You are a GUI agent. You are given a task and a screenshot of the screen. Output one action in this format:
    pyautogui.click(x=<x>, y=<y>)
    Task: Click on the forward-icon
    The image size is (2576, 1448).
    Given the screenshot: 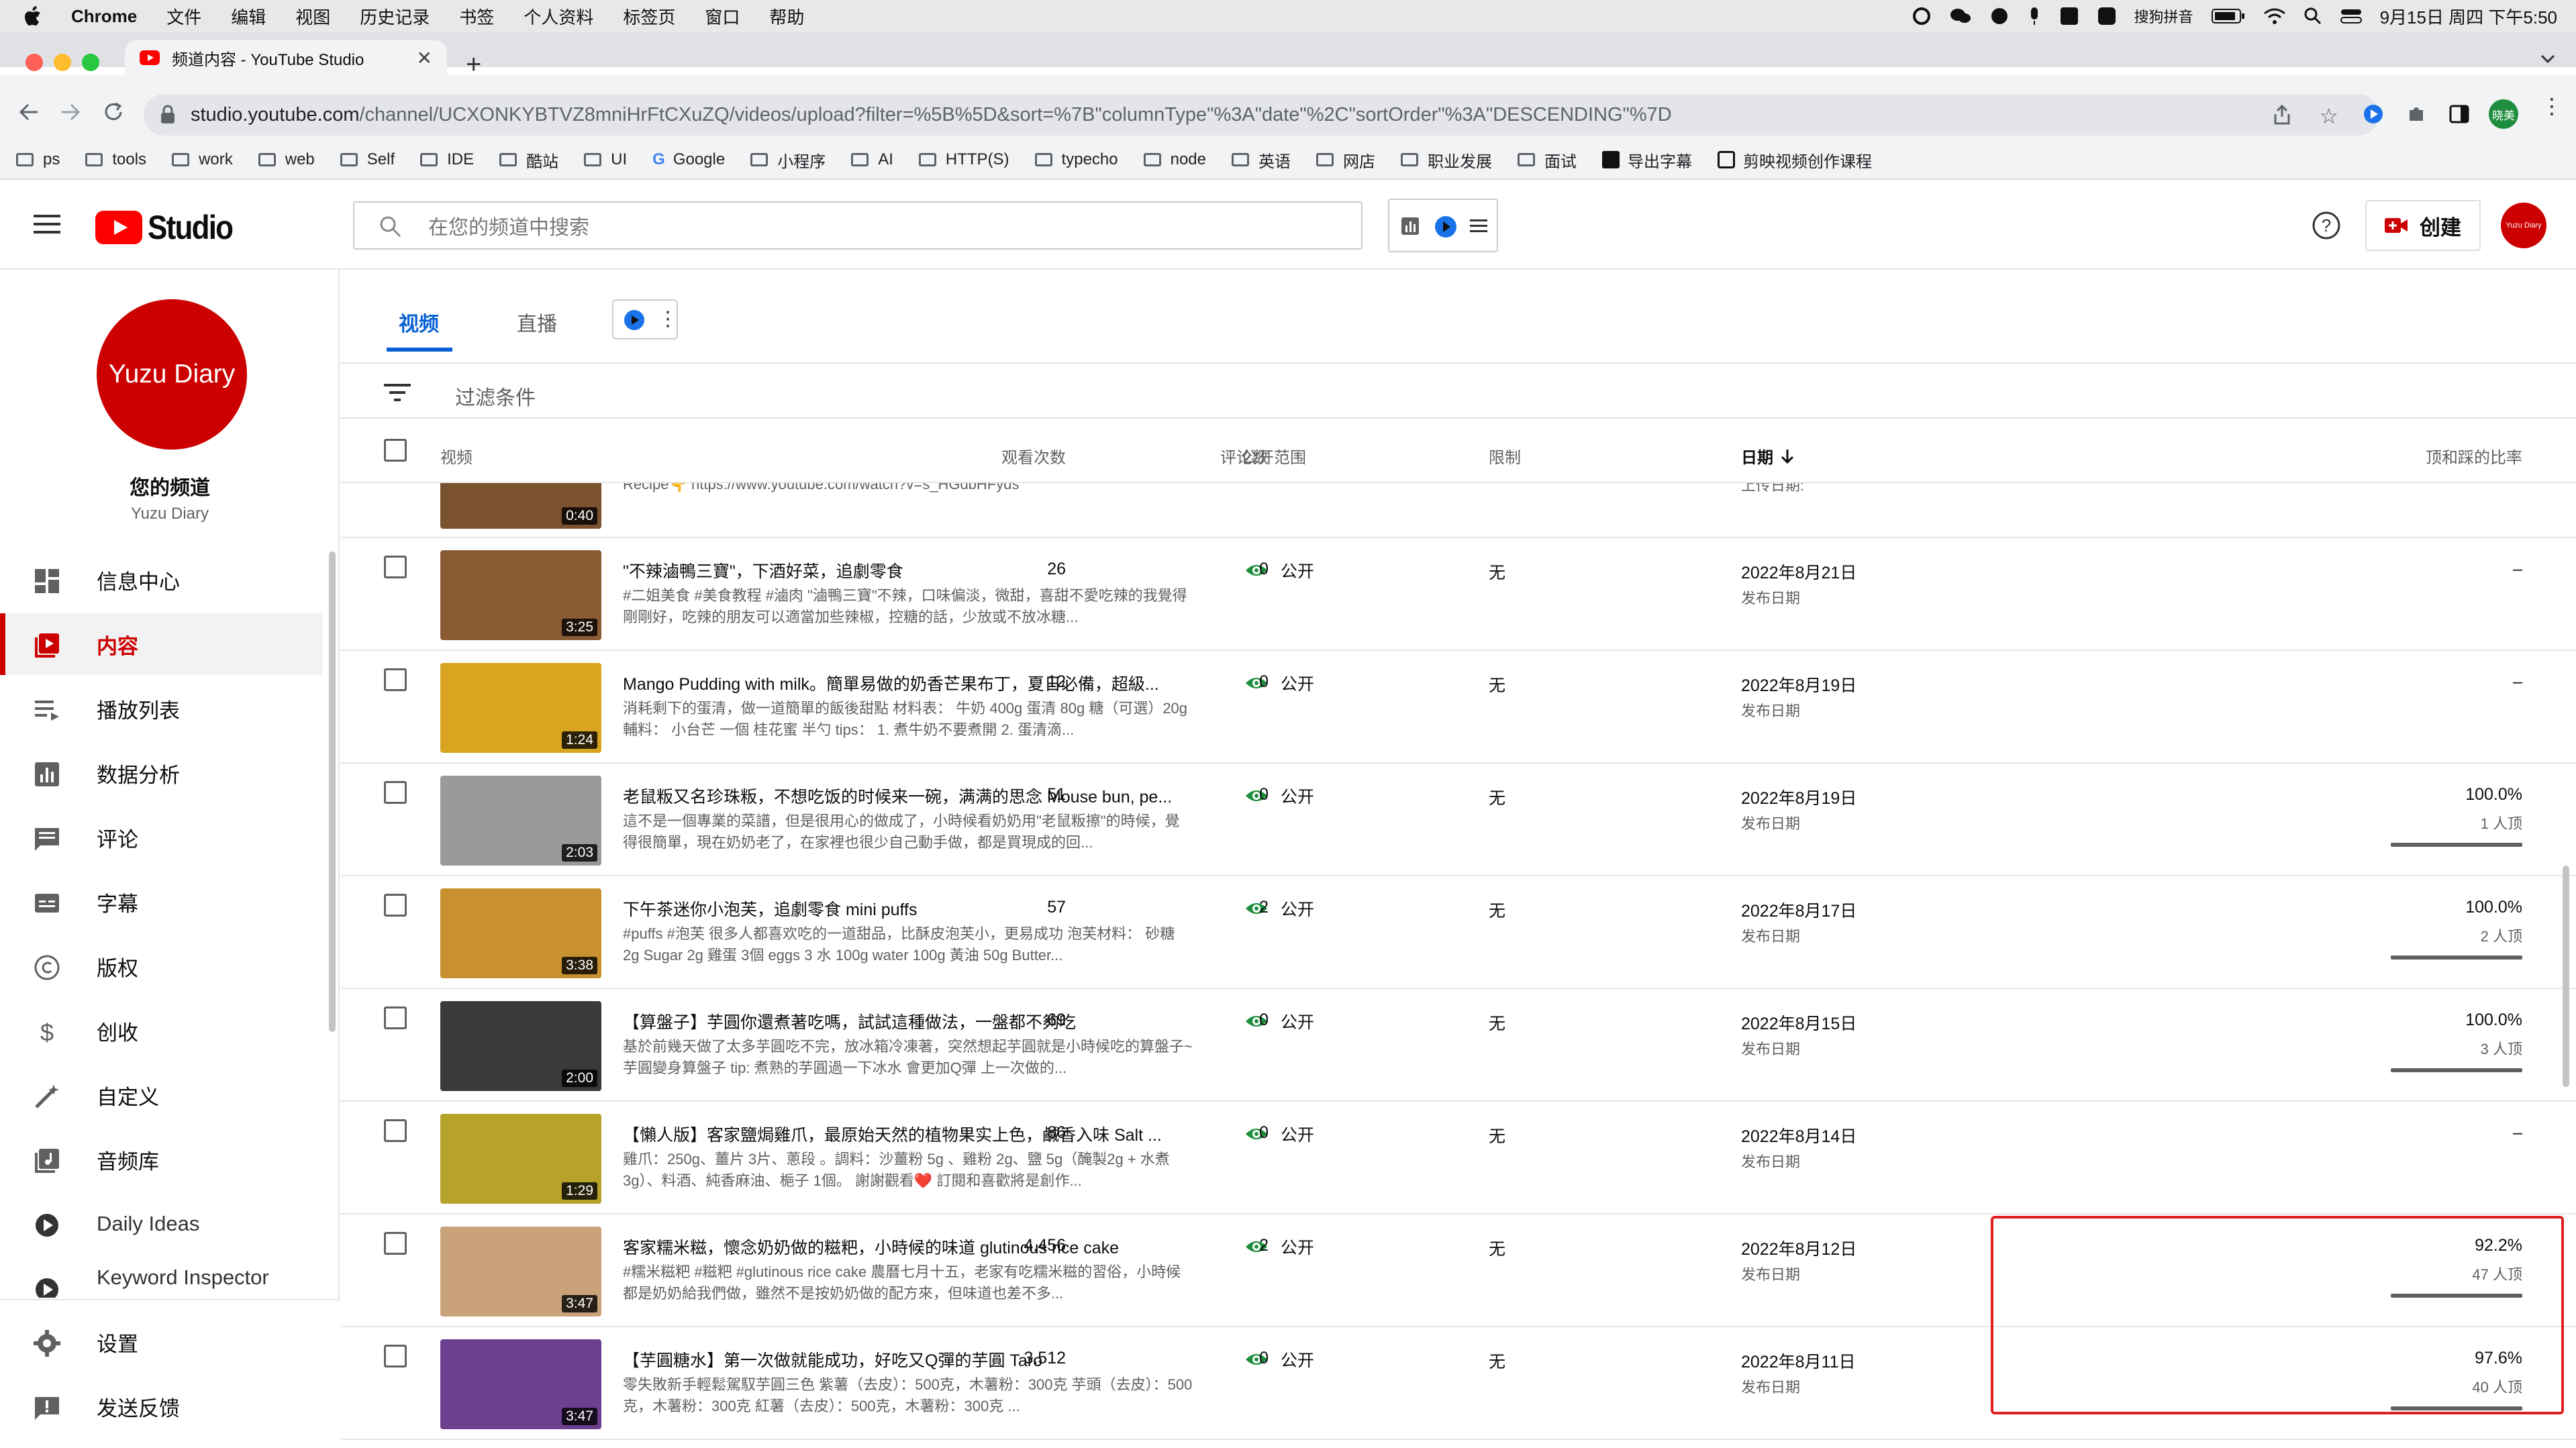 What is the action you would take?
    pyautogui.click(x=70, y=112)
    